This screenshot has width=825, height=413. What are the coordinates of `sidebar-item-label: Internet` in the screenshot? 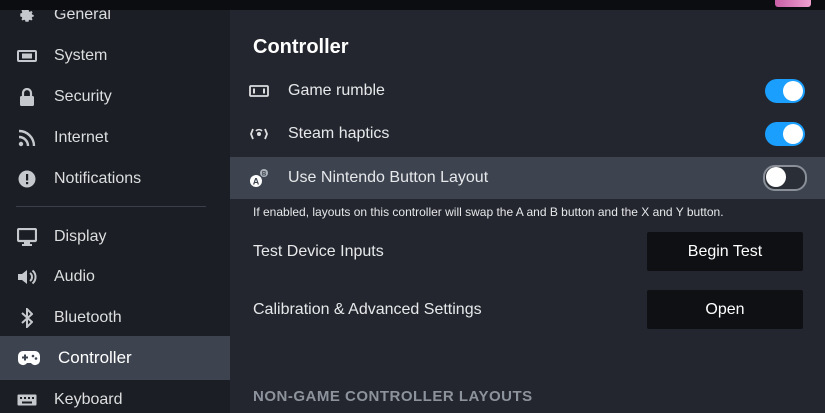 It's located at (81, 137).